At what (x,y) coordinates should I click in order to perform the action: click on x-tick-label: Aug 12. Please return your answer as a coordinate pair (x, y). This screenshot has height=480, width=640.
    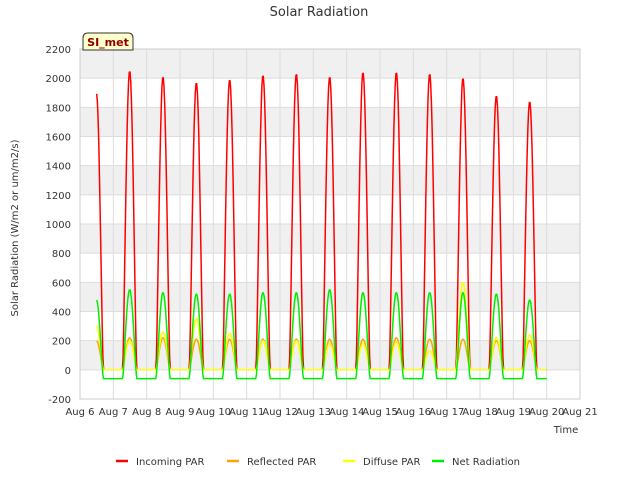
    Looking at the image, I should click on (279, 412).